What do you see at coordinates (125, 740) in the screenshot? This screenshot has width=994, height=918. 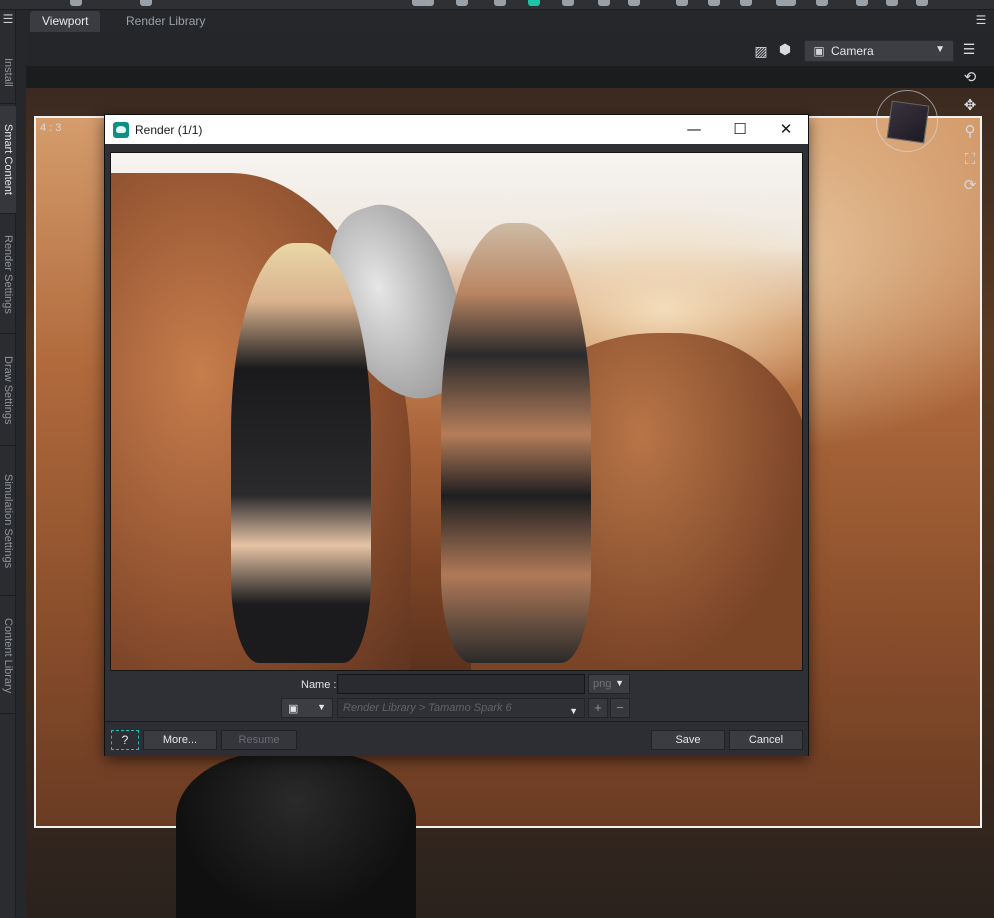 I see `help-button: ?` at bounding box center [125, 740].